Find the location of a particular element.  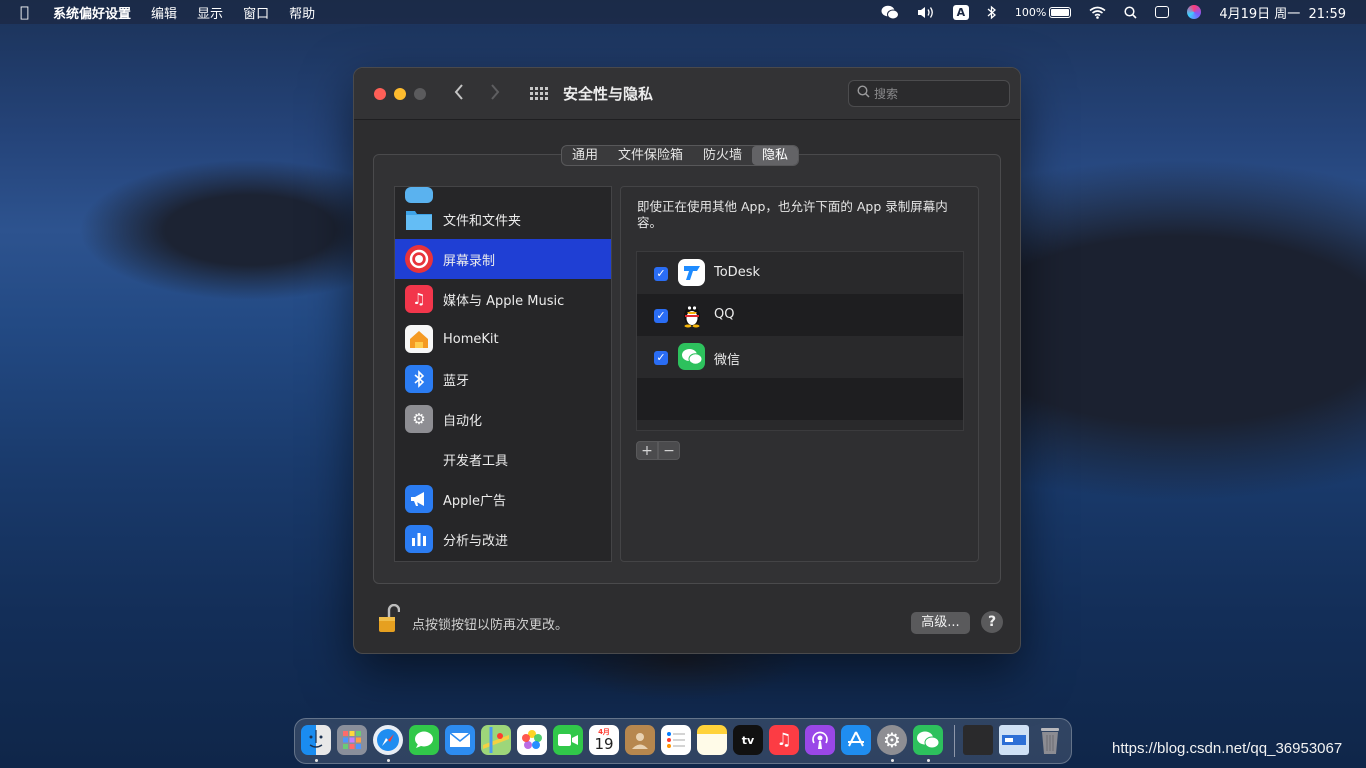

dock-safari-icon is located at coordinates (388, 740).